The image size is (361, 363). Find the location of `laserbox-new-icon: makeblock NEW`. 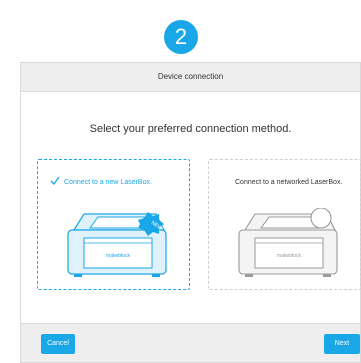

laserbox-new-icon: makeblock NEW is located at coordinates (117, 244).